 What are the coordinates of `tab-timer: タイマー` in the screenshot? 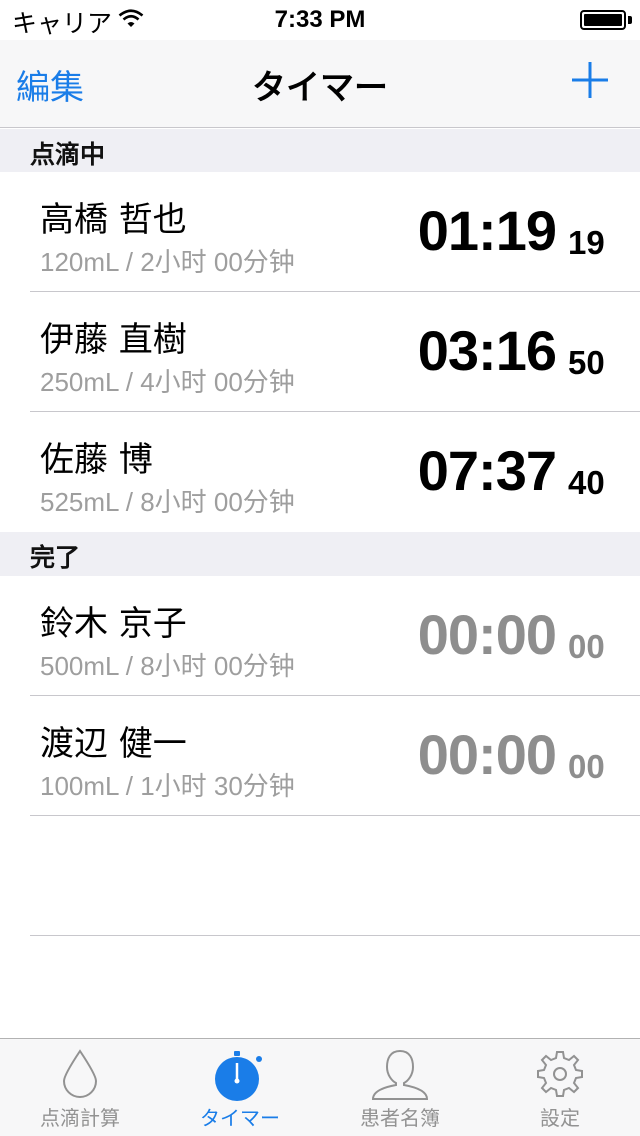 It's located at (240, 1087).